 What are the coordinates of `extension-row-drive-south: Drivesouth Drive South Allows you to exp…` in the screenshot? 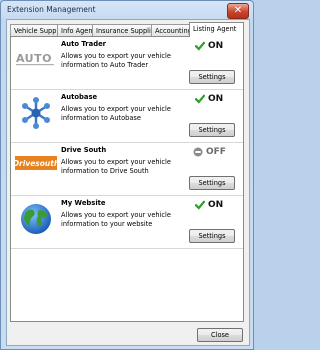 It's located at (127, 169).